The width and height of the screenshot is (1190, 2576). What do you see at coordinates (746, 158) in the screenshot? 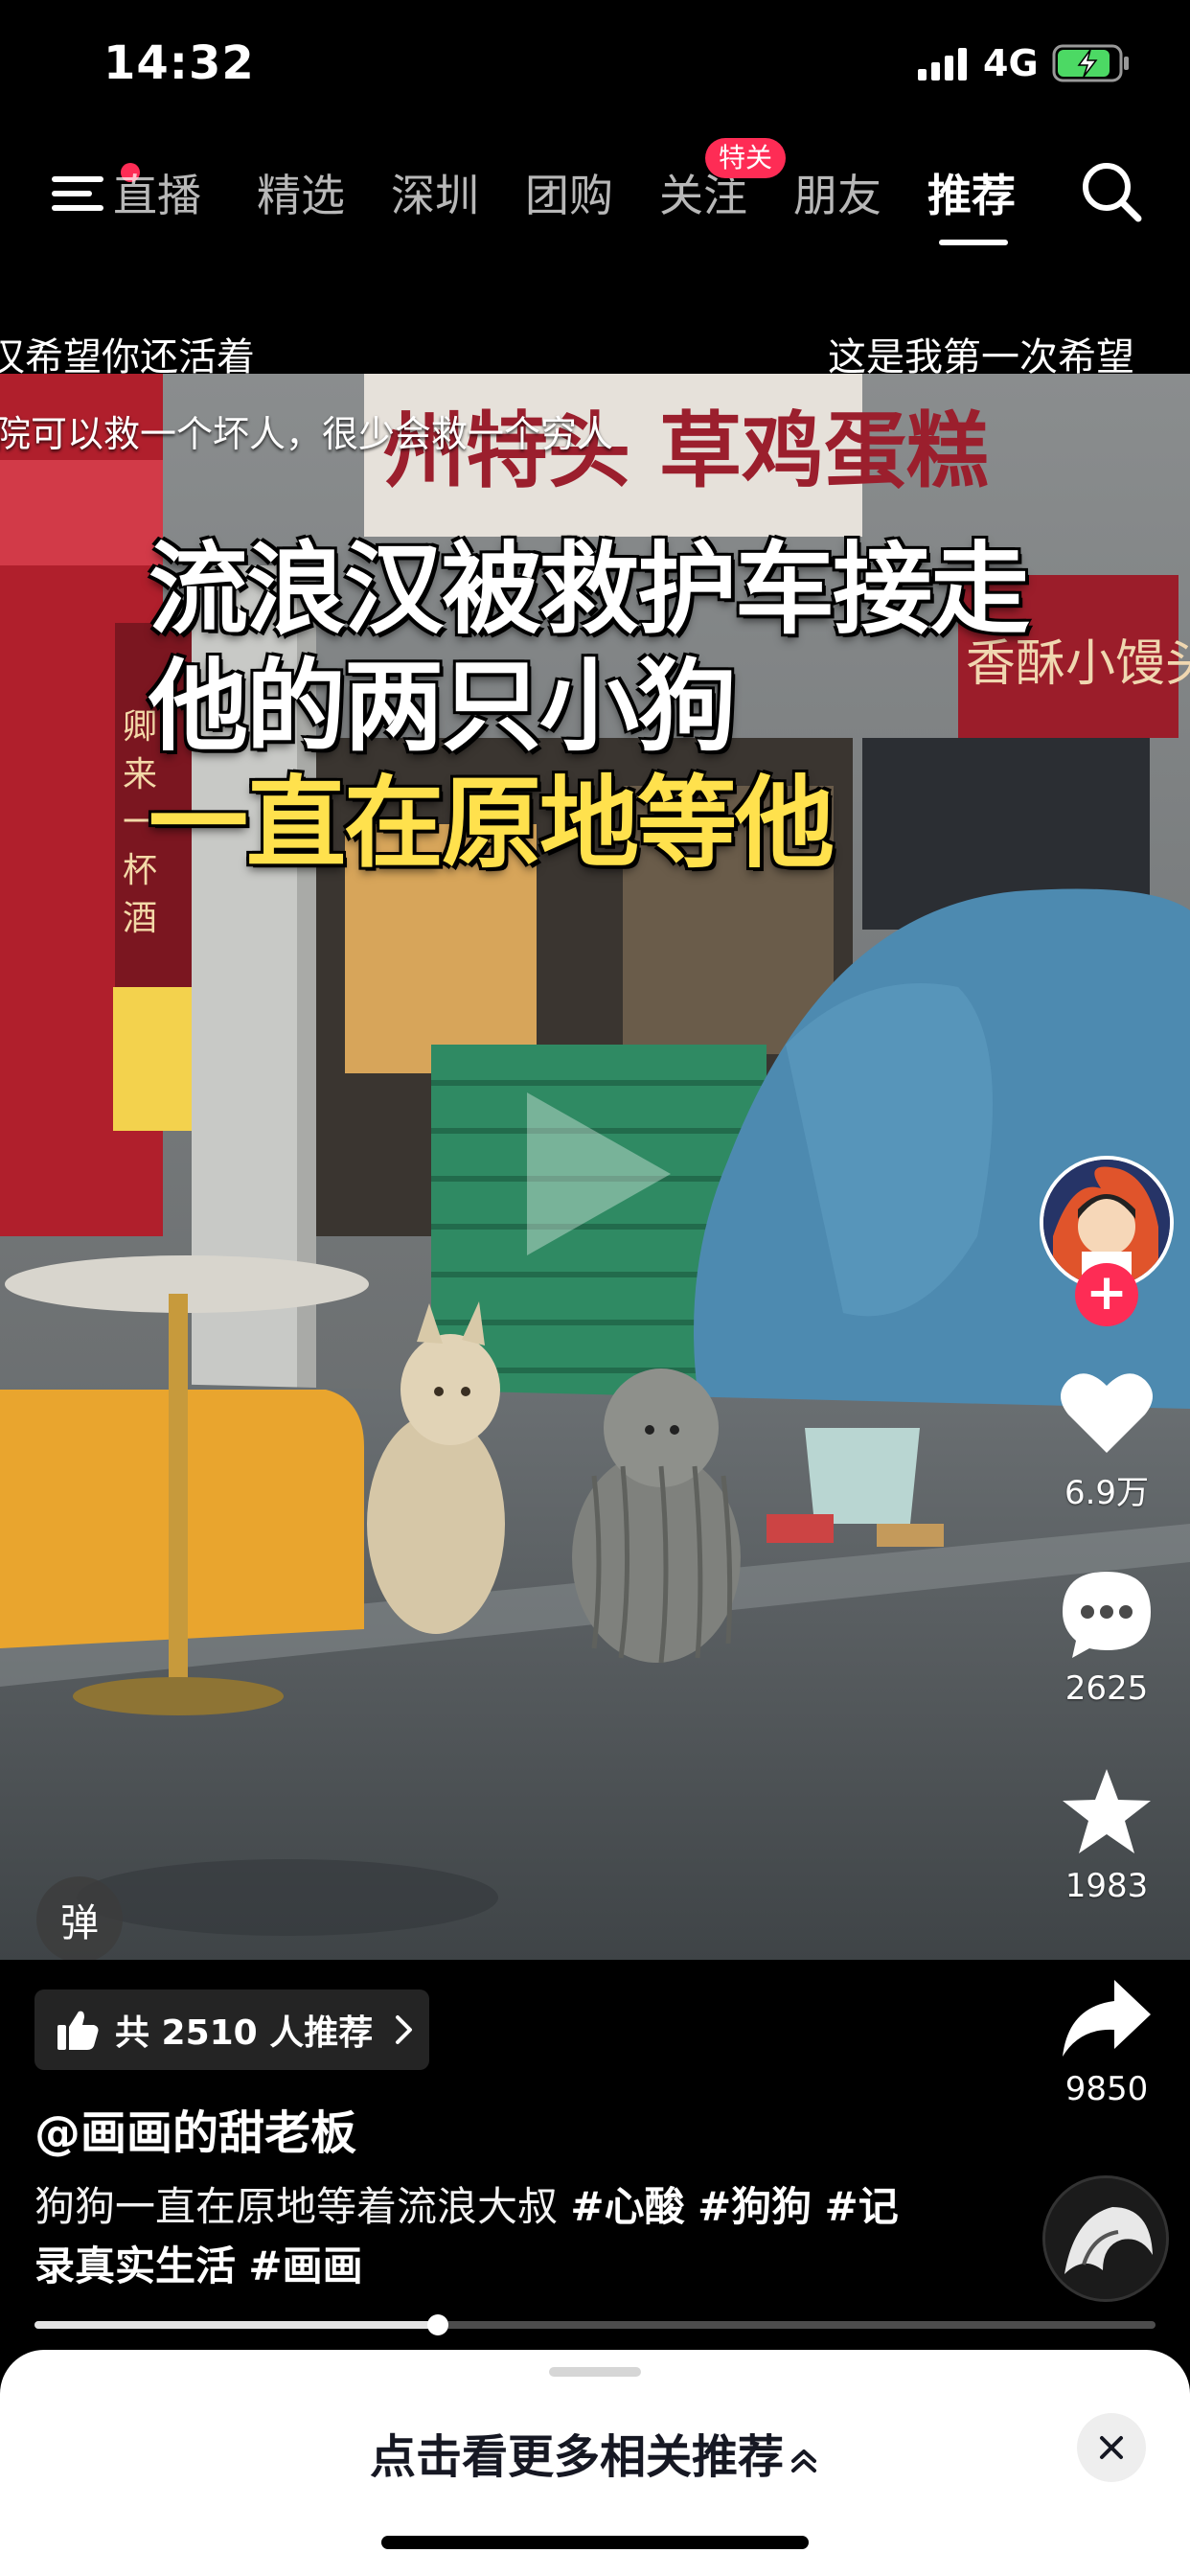
I see `following-badge: 特关` at bounding box center [746, 158].